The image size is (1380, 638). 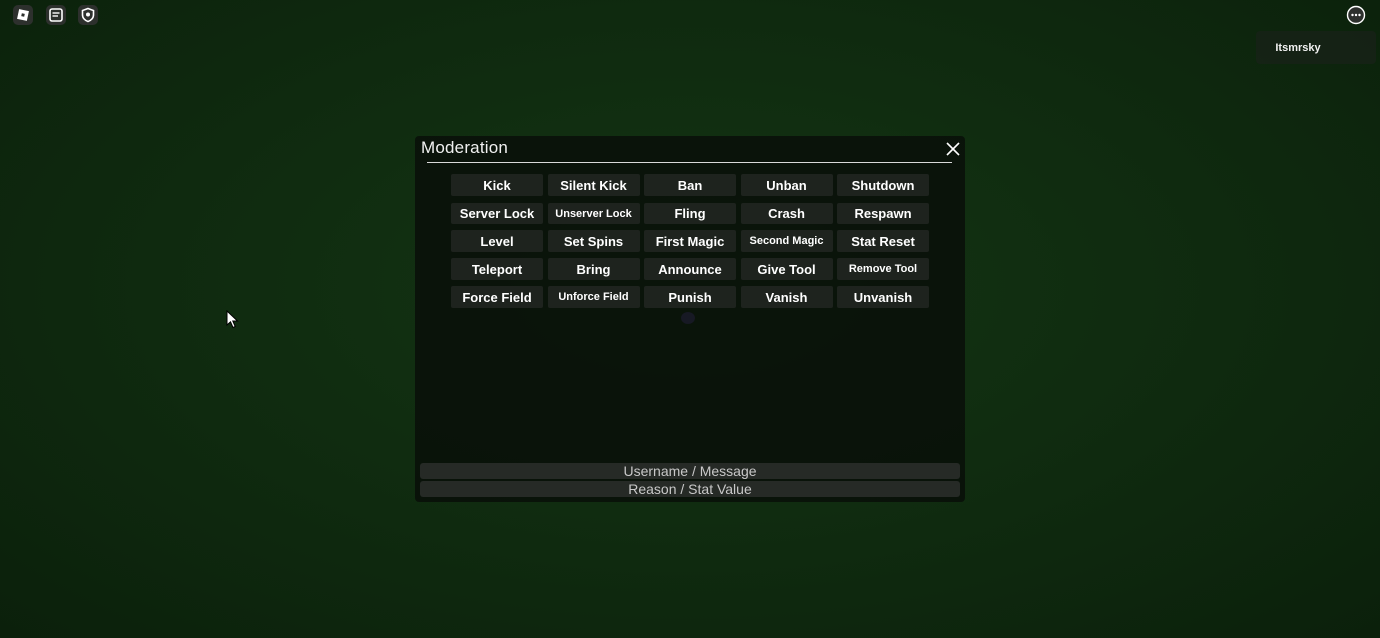 What do you see at coordinates (593, 241) in the screenshot?
I see `set-spins-button: Set Spins` at bounding box center [593, 241].